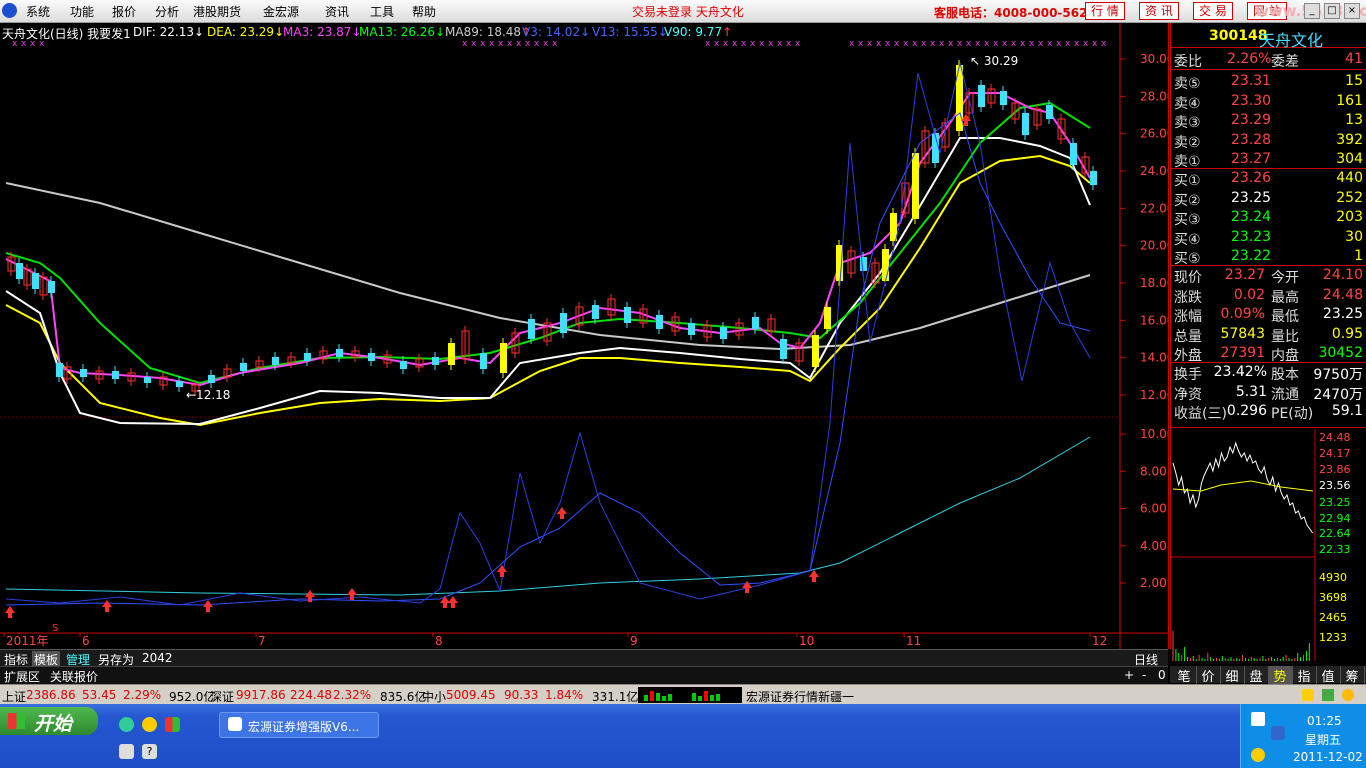 The width and height of the screenshot is (1366, 768). What do you see at coordinates (9, 10) in the screenshot?
I see `app-logo-icon` at bounding box center [9, 10].